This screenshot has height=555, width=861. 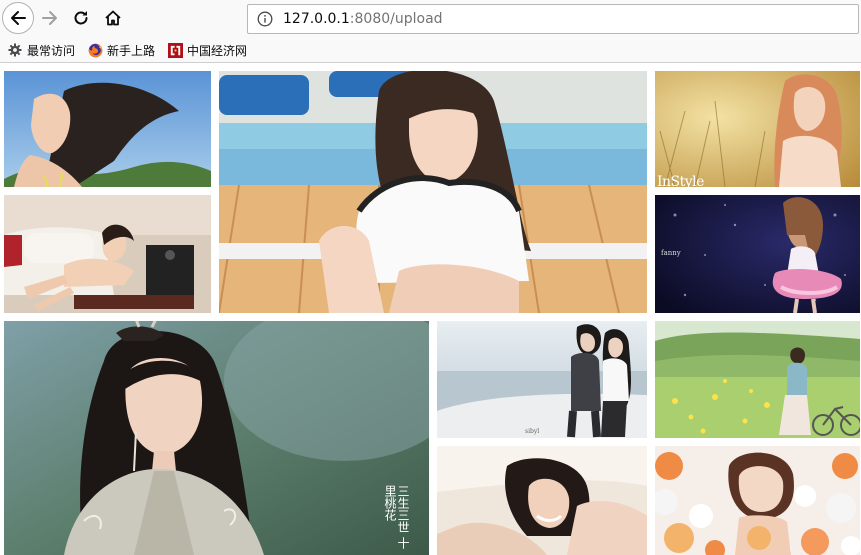 What do you see at coordinates (51, 50) in the screenshot?
I see `bookmark-label: 最常访问` at bounding box center [51, 50].